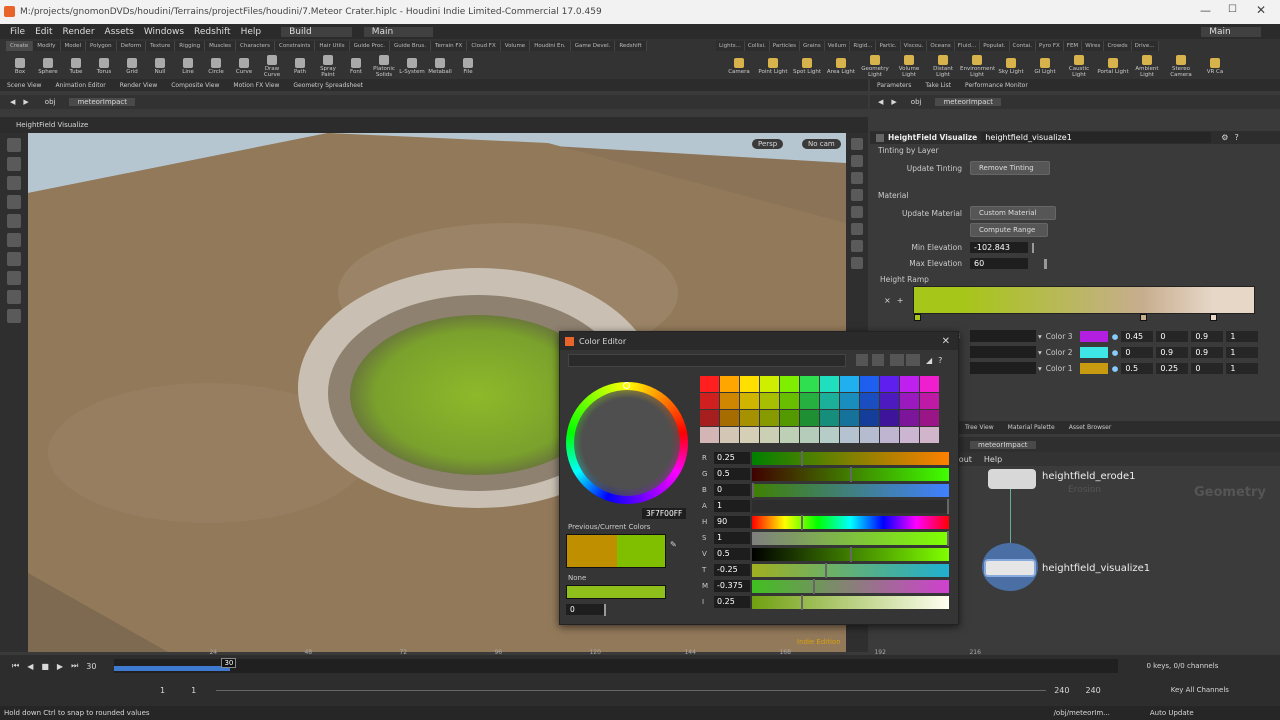 The image size is (1280, 720). I want to click on auto-update-button: Auto Update, so click(1172, 713).